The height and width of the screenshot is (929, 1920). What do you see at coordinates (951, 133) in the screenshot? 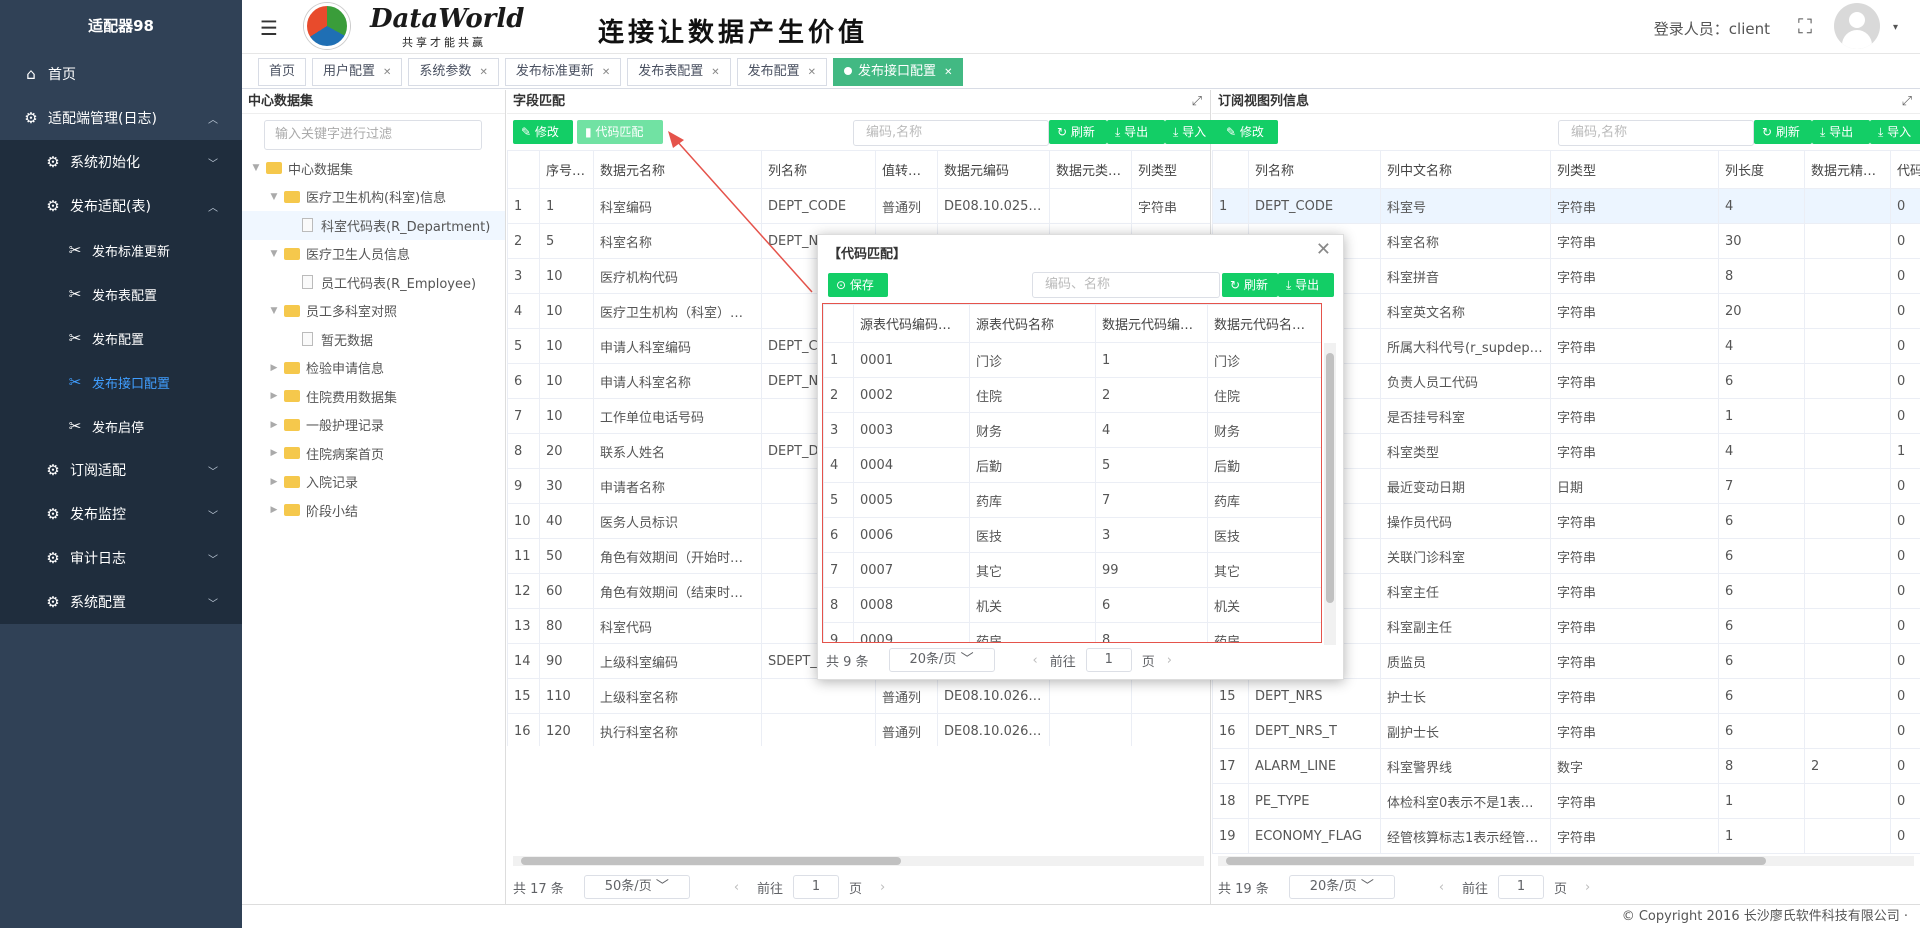
I see `field-search-input: 编码,名称` at bounding box center [951, 133].